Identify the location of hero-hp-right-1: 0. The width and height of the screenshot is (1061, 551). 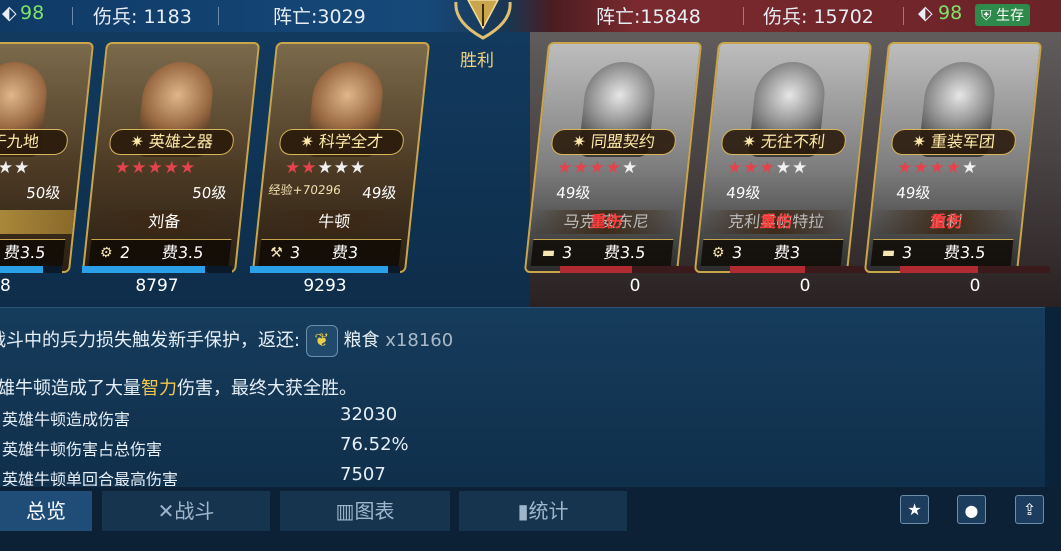
(635, 281).